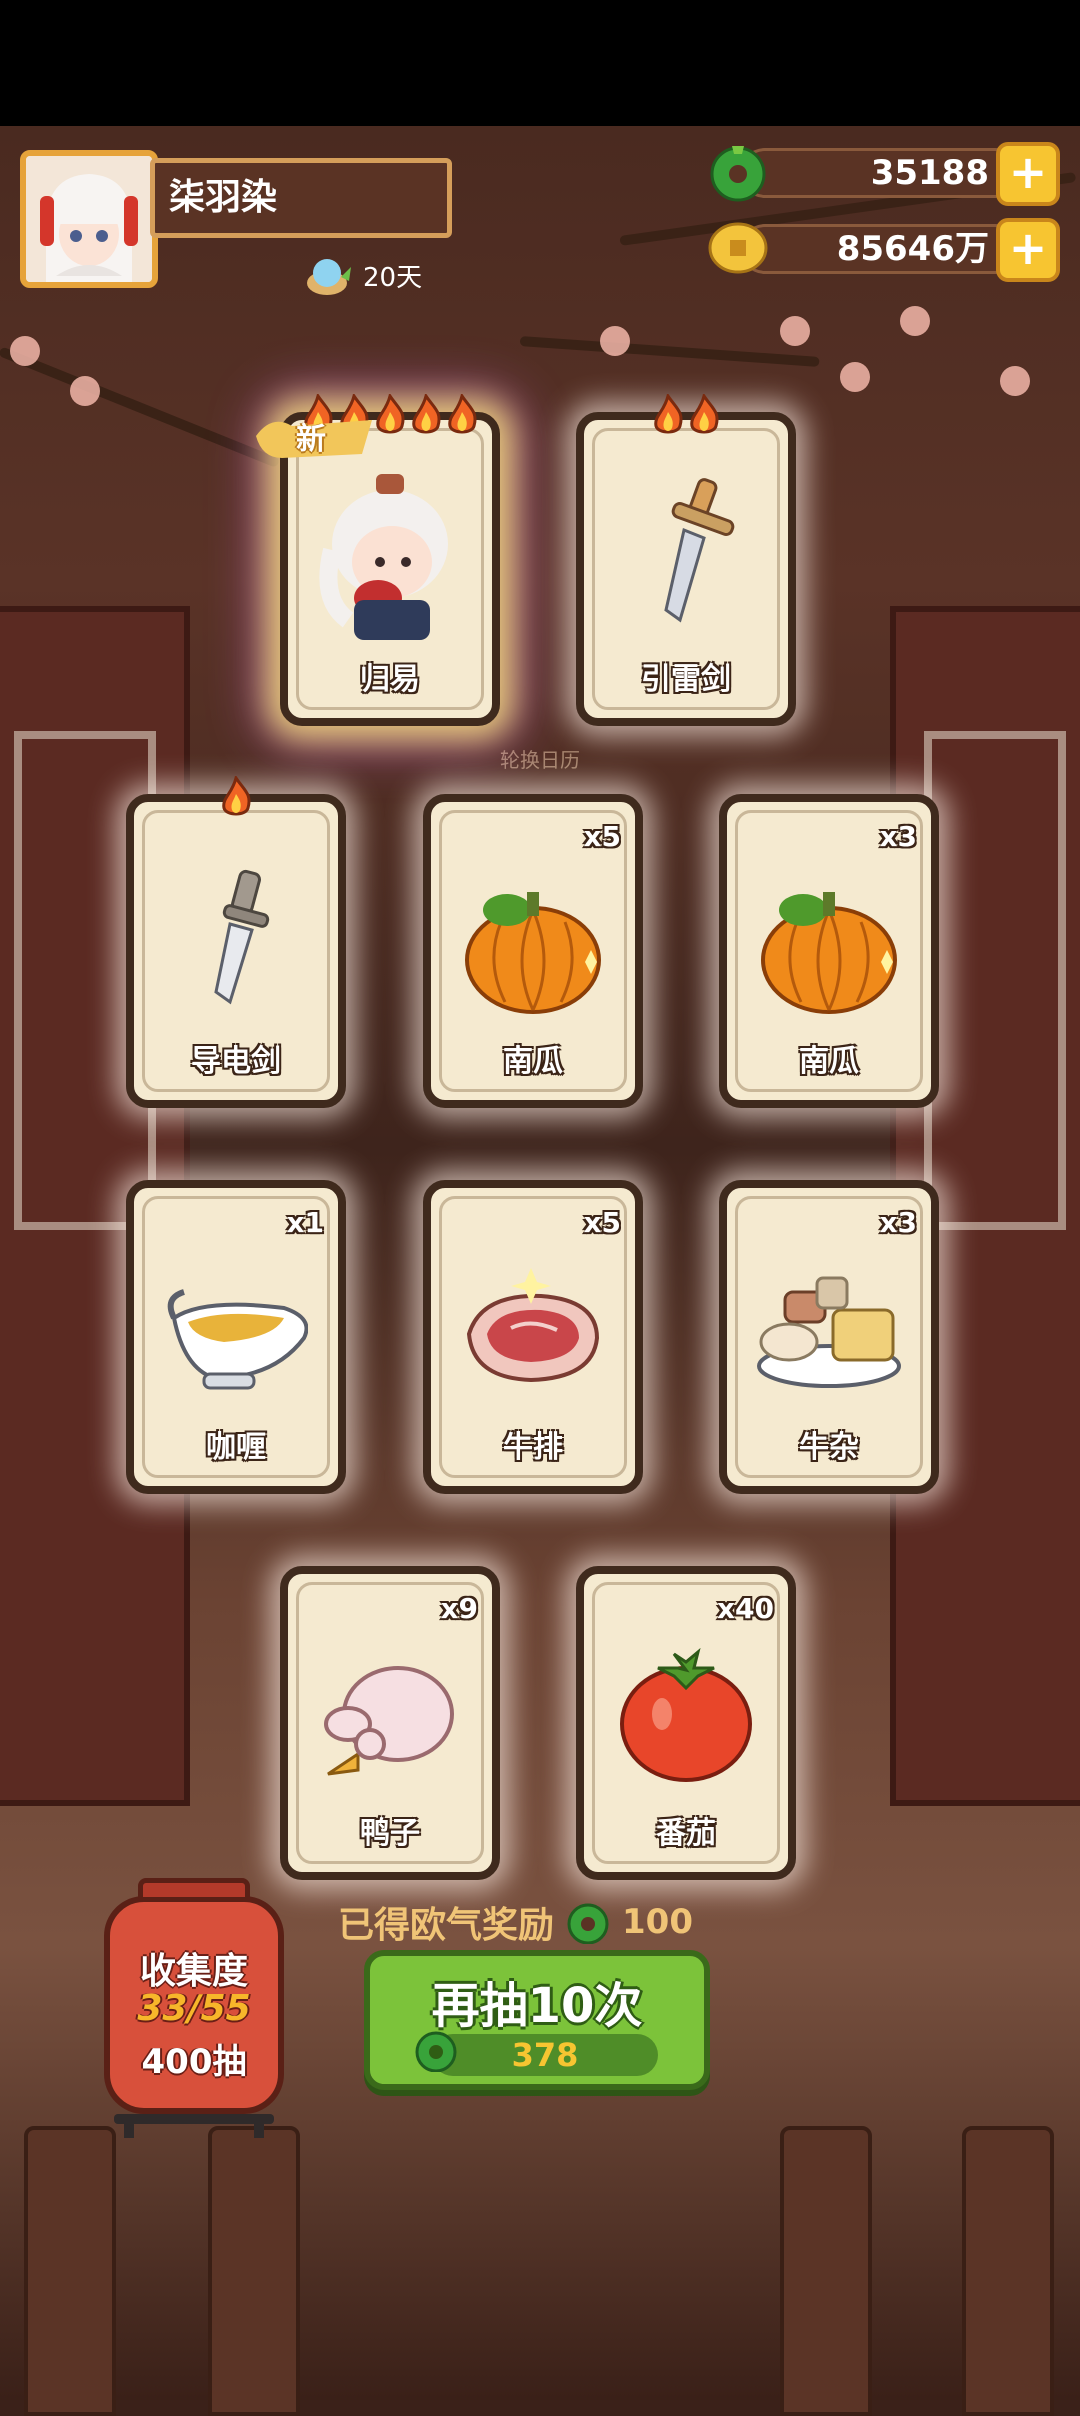 The height and width of the screenshot is (2416, 1080). Describe the element at coordinates (390, 1833) in the screenshot. I see `card-label: 鸭子` at that location.